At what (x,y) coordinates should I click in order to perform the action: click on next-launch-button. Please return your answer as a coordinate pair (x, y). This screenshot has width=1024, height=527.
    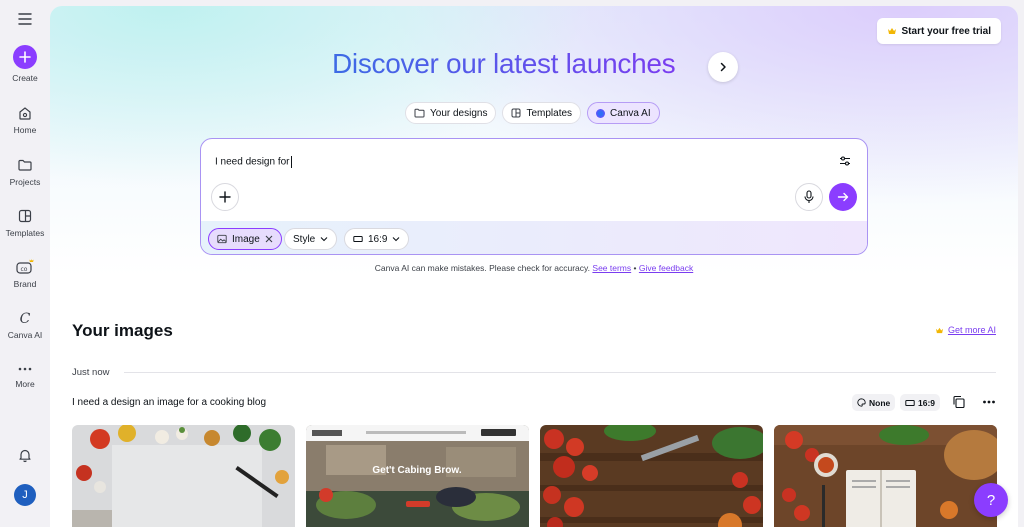
    Looking at the image, I should click on (723, 67).